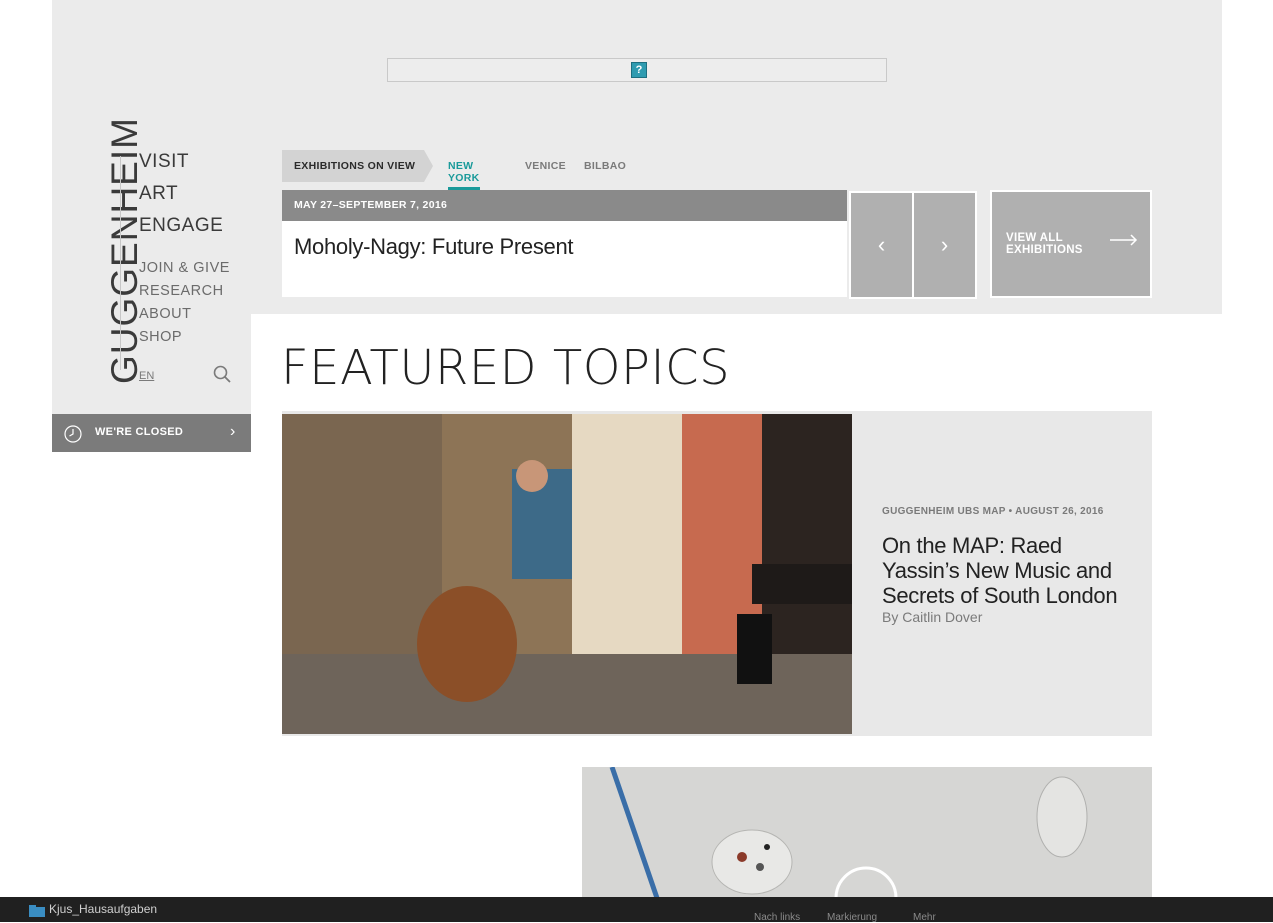  I want to click on ad-banner: ?, so click(637, 70).